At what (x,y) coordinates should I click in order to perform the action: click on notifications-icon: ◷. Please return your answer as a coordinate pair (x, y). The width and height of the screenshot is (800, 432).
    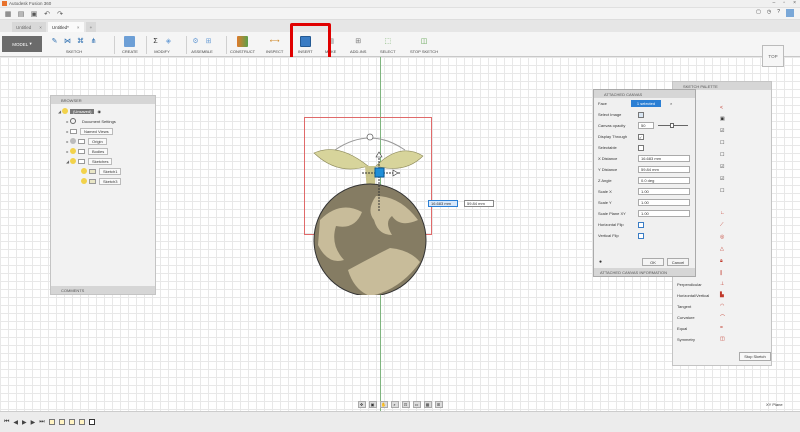
    Looking at the image, I should click on (769, 13).